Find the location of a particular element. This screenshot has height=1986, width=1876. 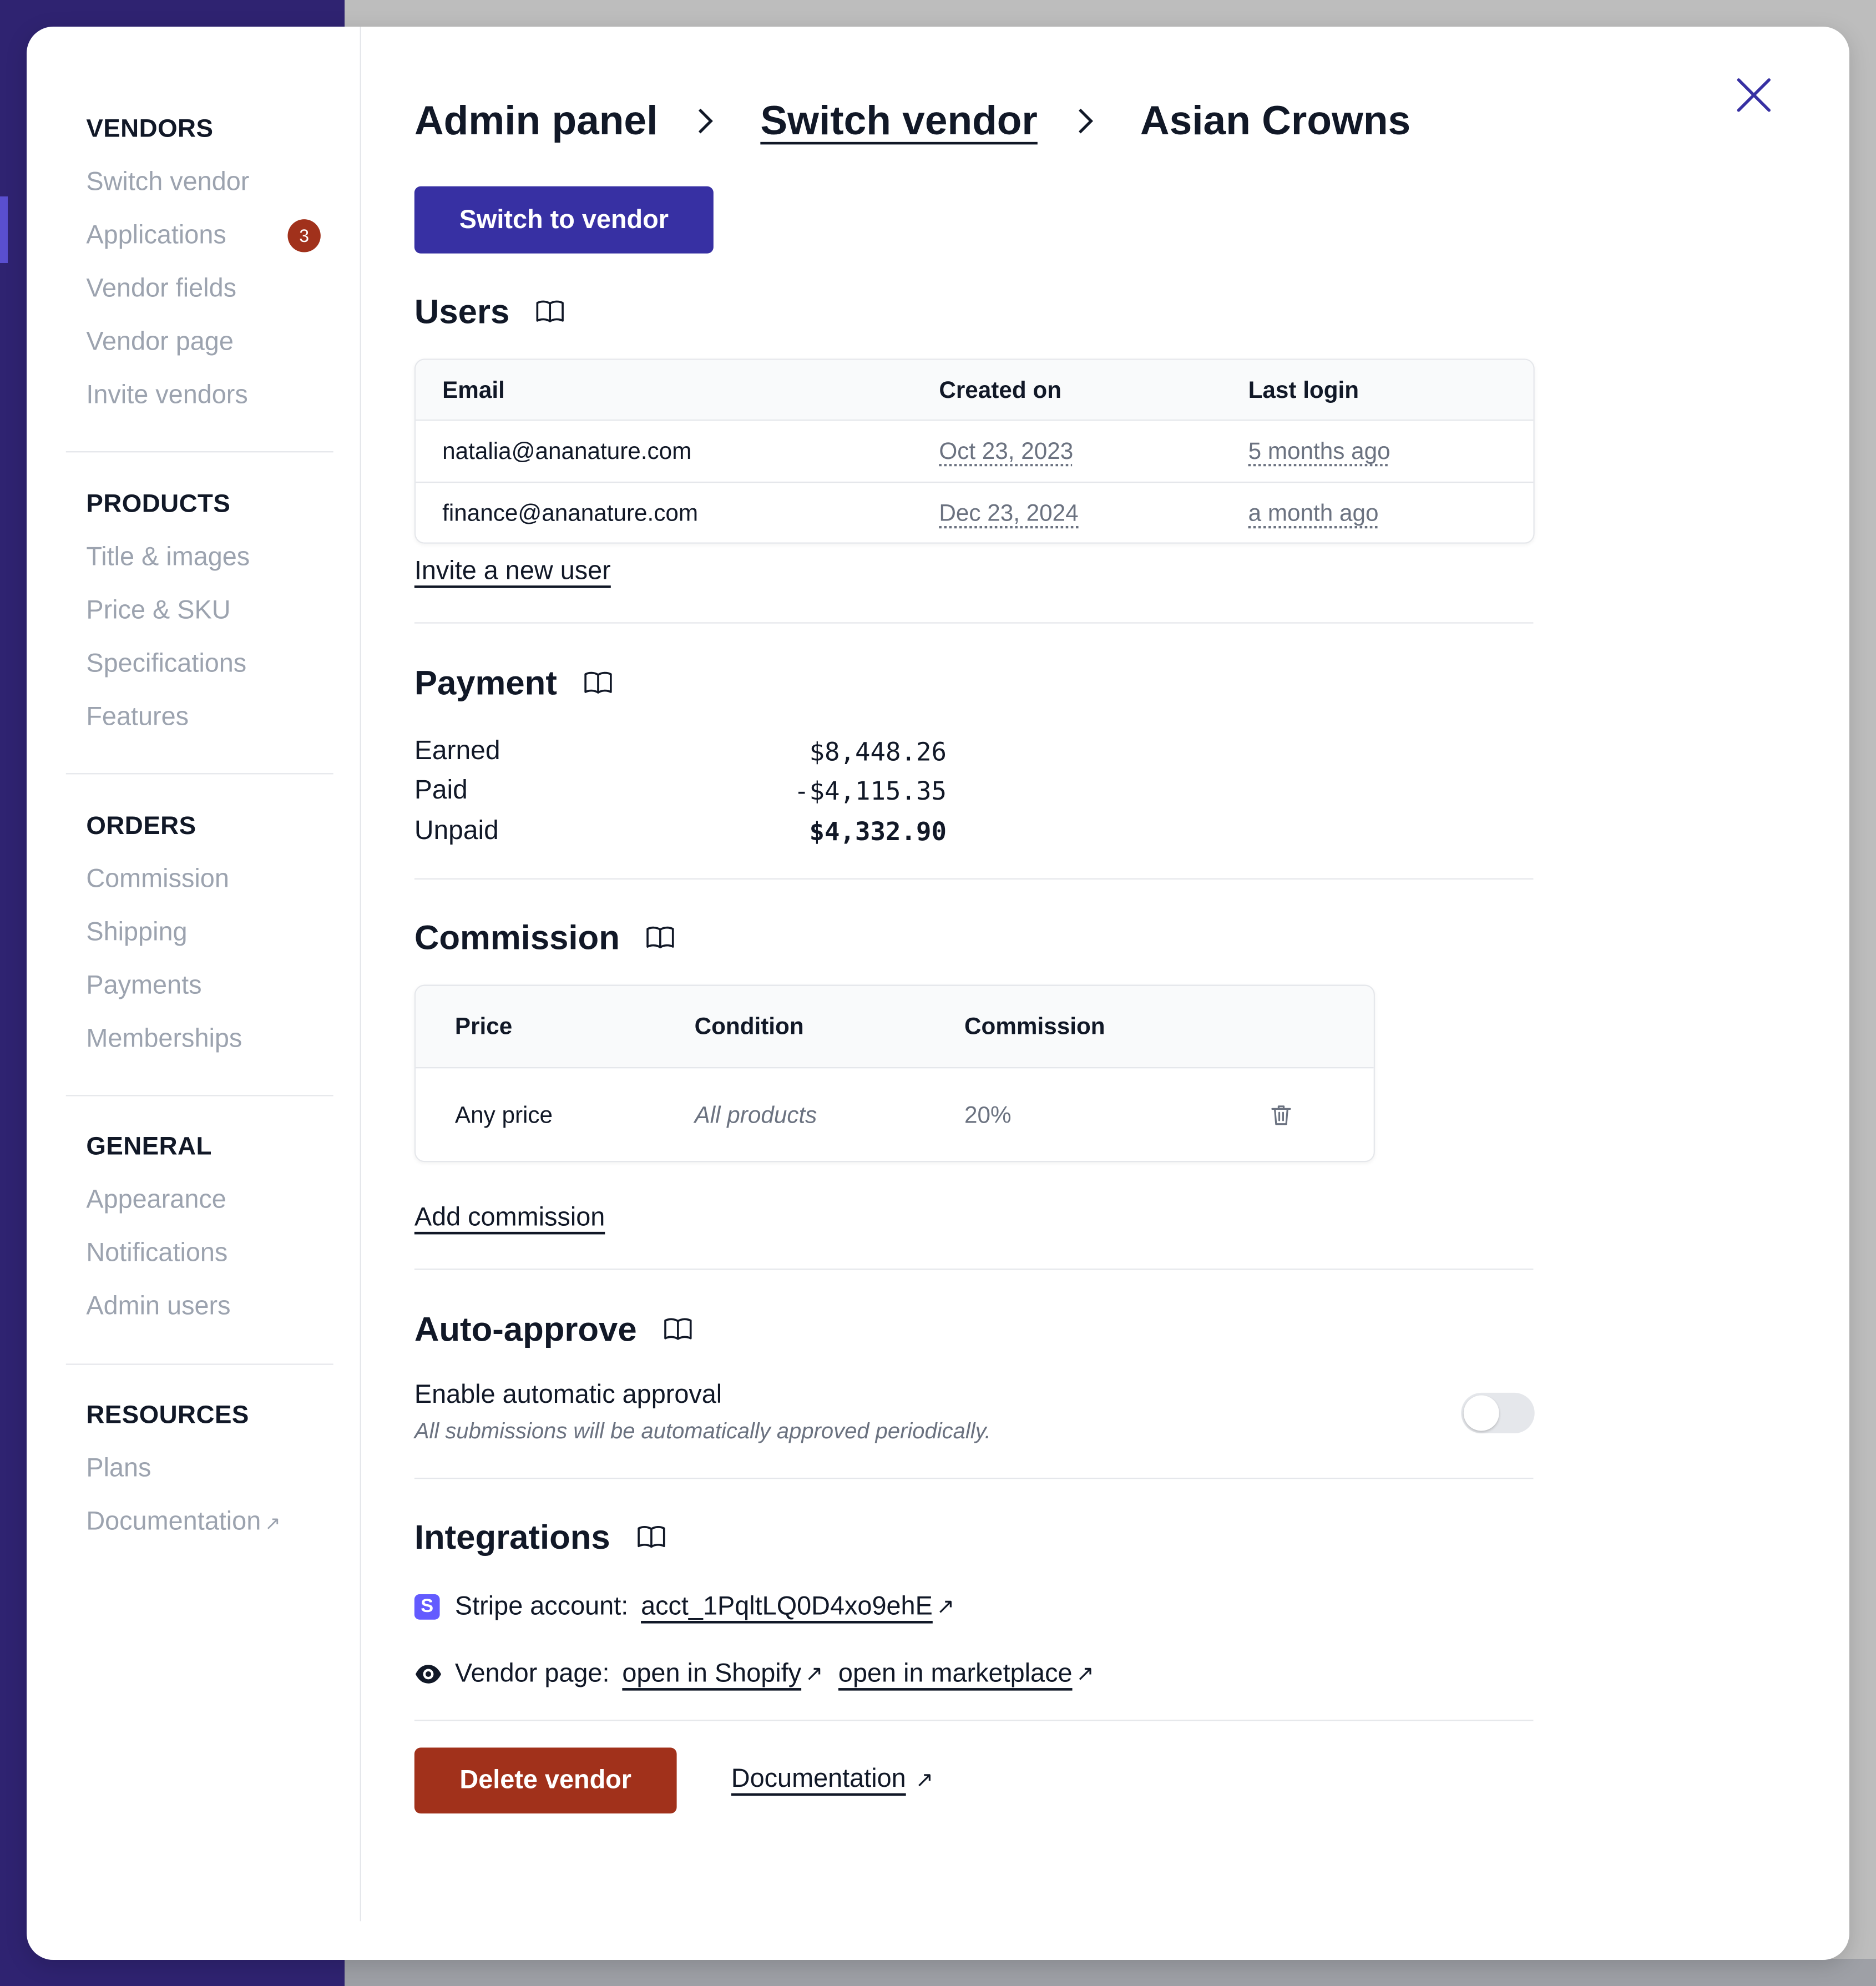

sidebar-item-invite-vendors: Invite vendors is located at coordinates (199, 395).